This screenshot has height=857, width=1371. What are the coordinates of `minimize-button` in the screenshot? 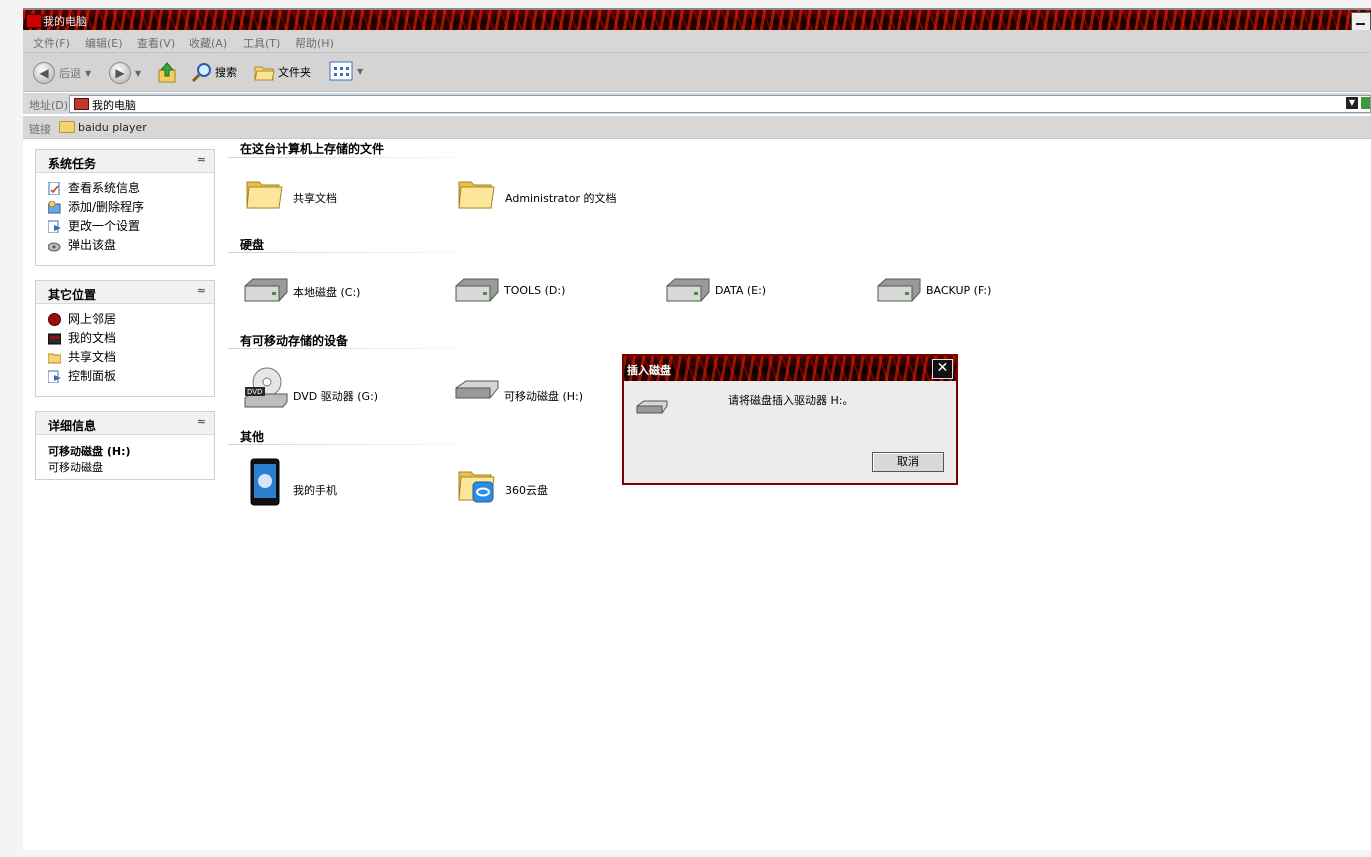 It's located at (1361, 21).